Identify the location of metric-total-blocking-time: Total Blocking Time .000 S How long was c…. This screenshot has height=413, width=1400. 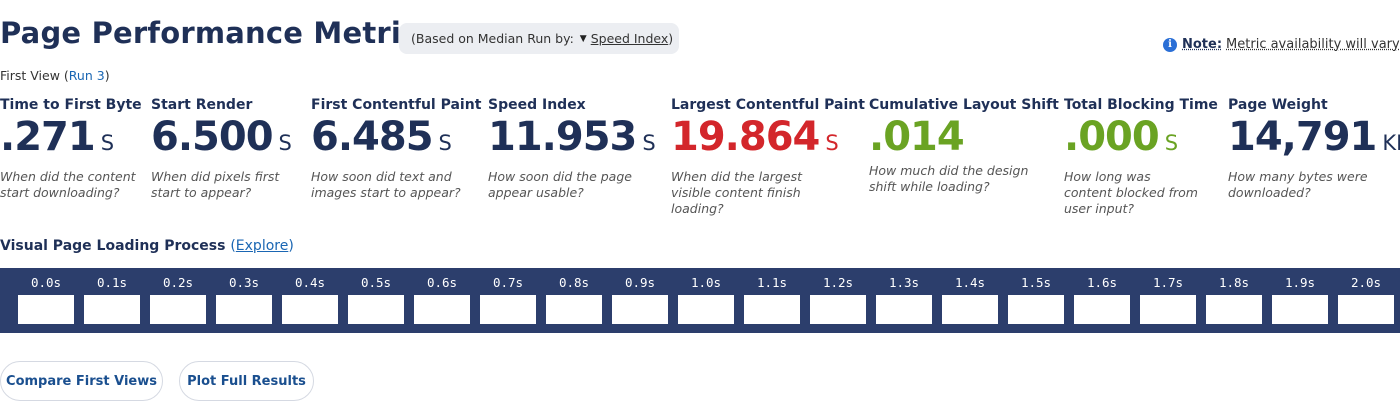
(1141, 157).